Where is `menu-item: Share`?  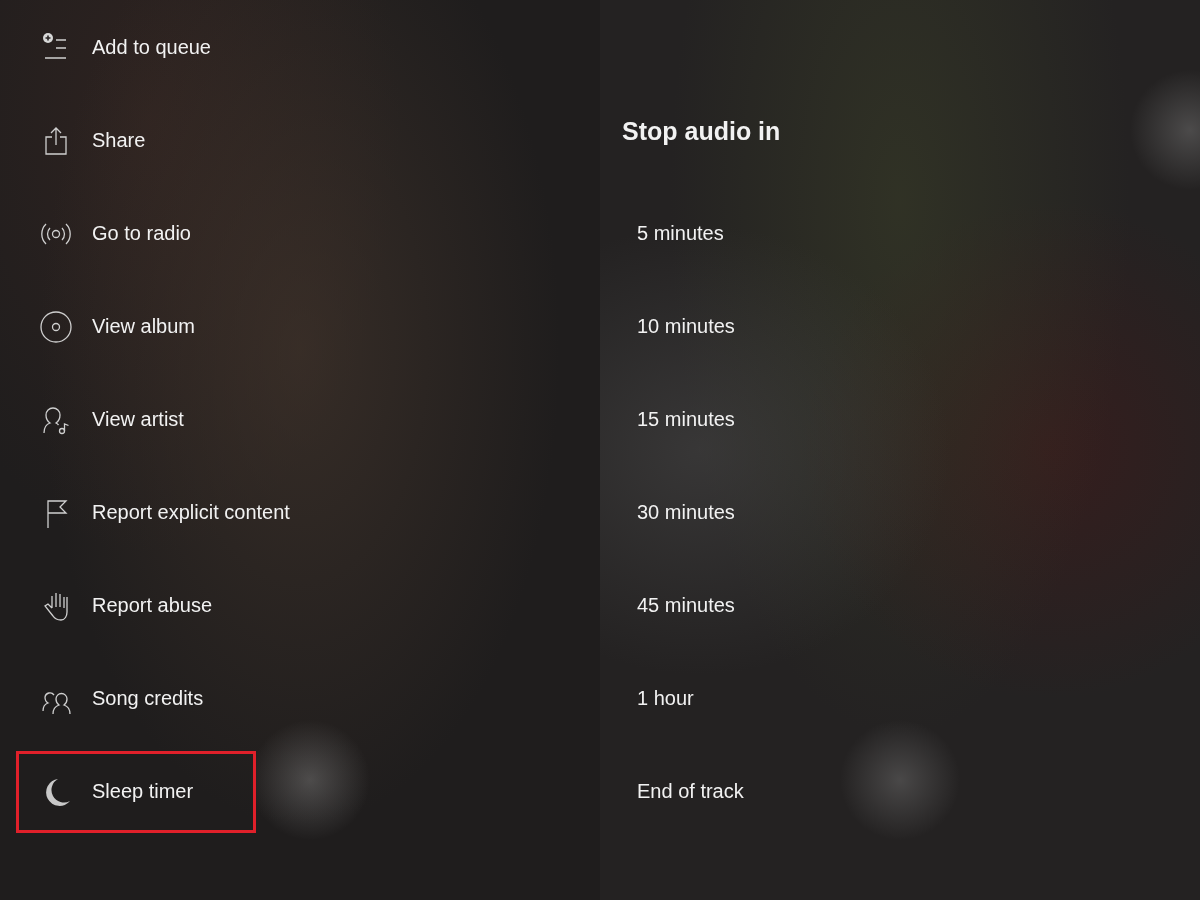 menu-item: Share is located at coordinates (136, 140).